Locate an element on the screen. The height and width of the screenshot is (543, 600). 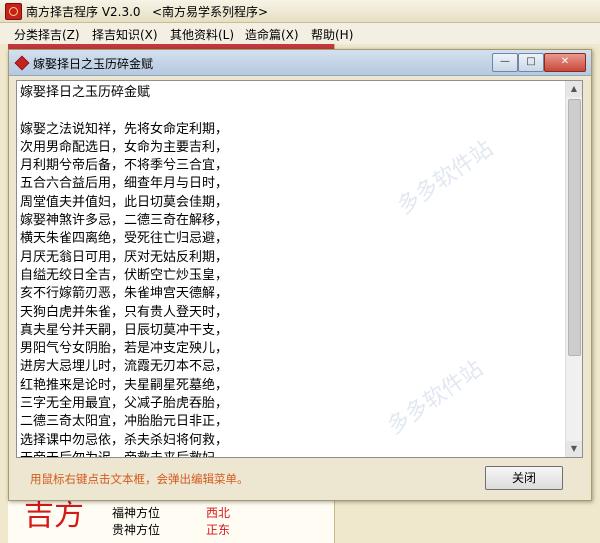
scroll-up-icon: ▲ is located at coordinates (574, 89).